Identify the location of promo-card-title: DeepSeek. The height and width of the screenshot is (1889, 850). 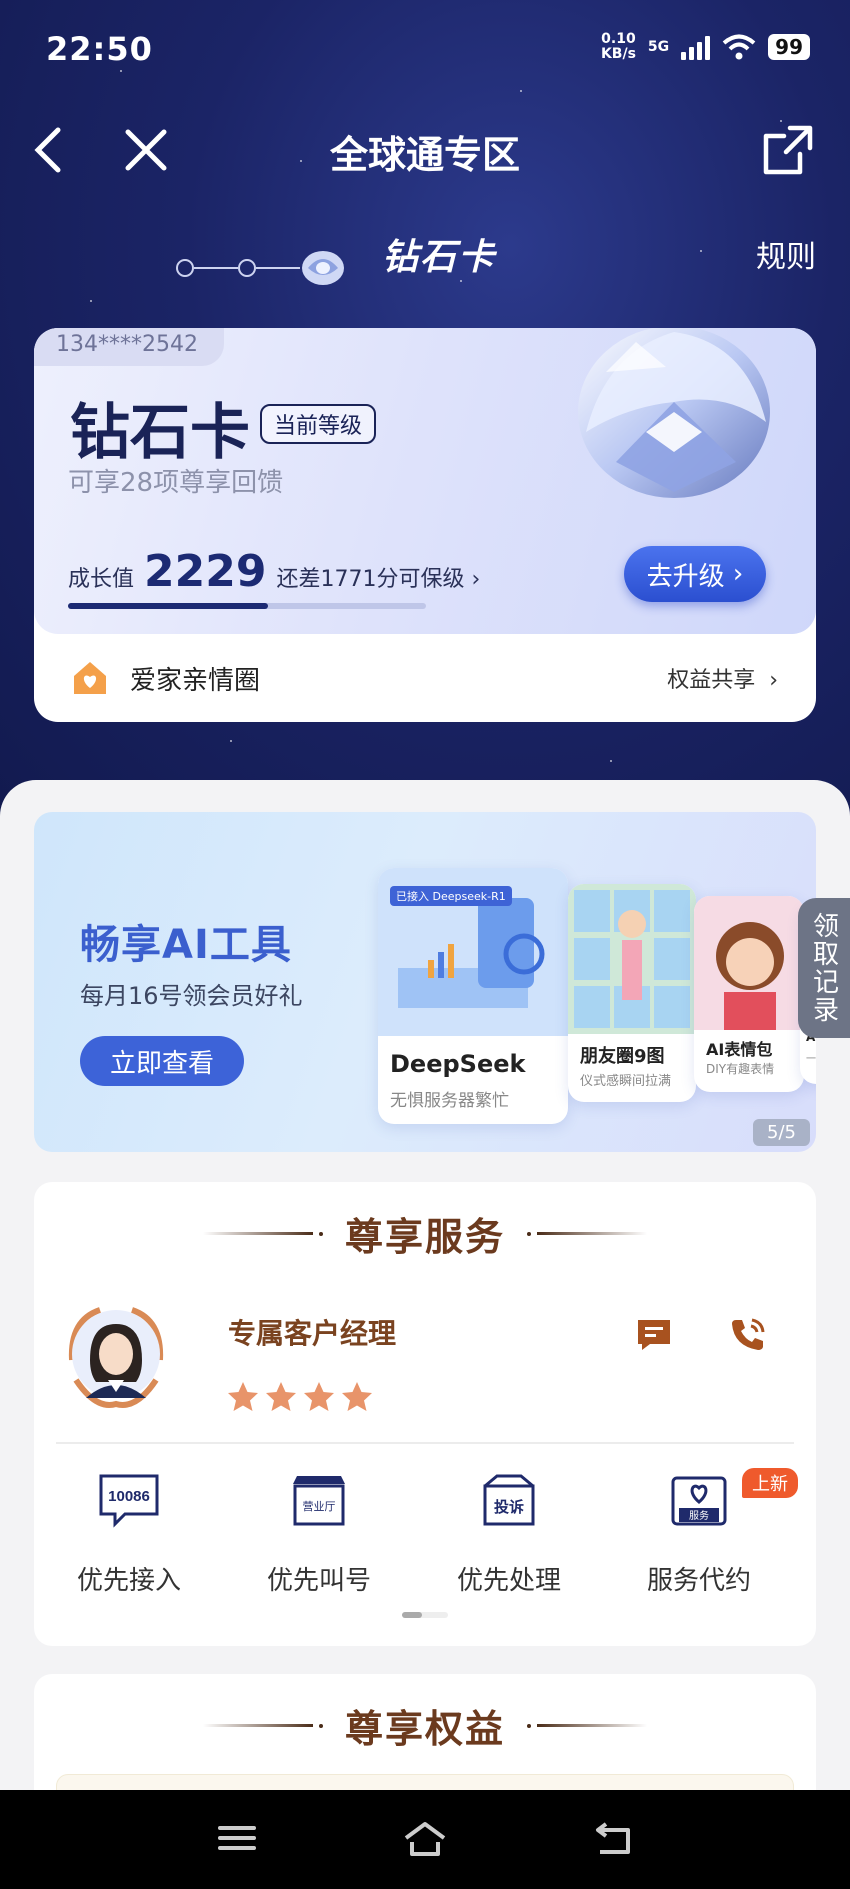
(458, 1064).